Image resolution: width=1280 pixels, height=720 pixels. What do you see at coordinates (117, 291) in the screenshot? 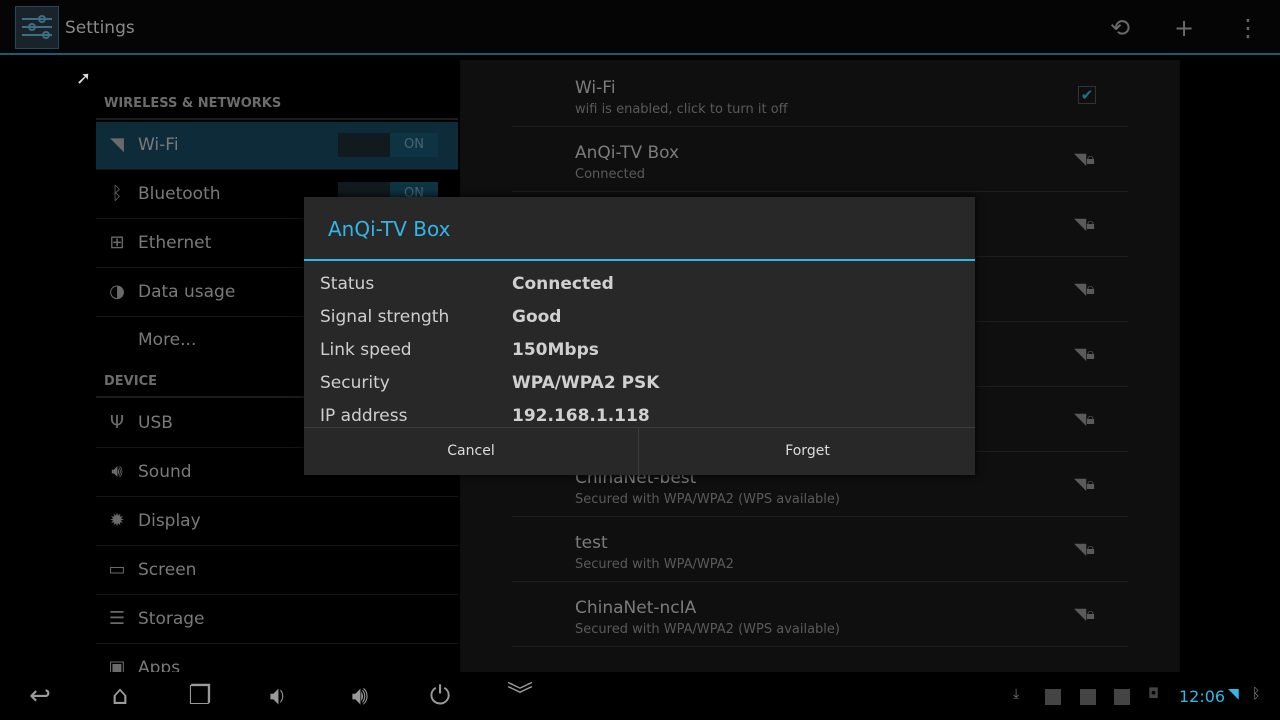
I see `data-usage-icon: ◑` at bounding box center [117, 291].